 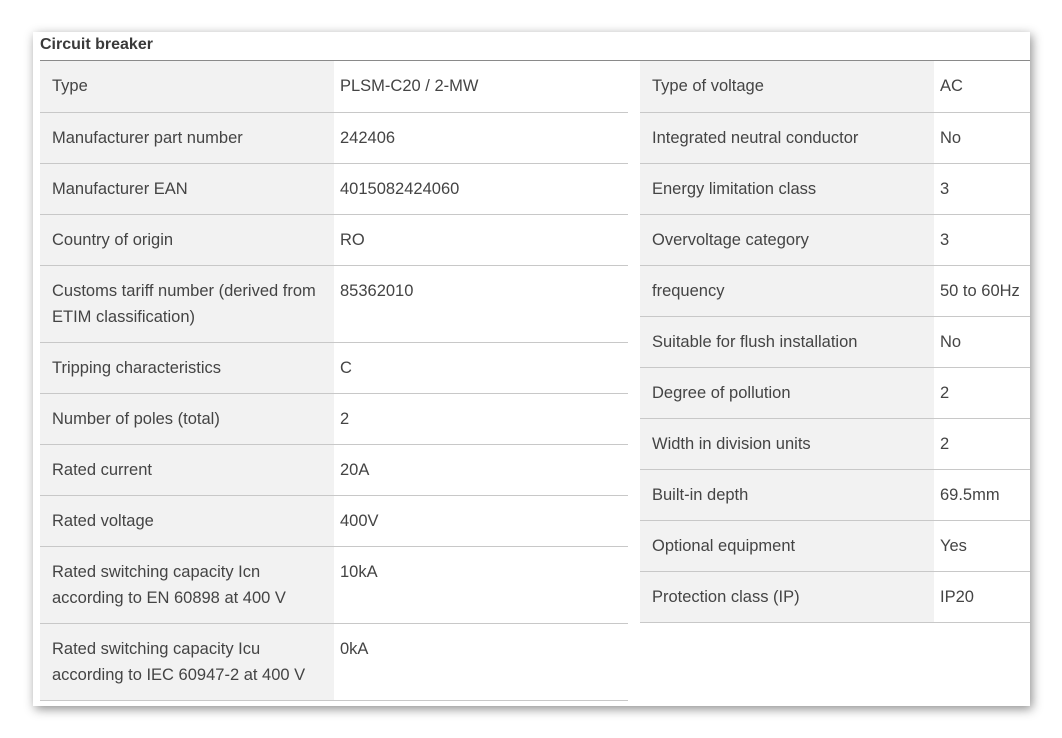 I want to click on table-row: Degree of pollution 2, so click(x=835, y=393).